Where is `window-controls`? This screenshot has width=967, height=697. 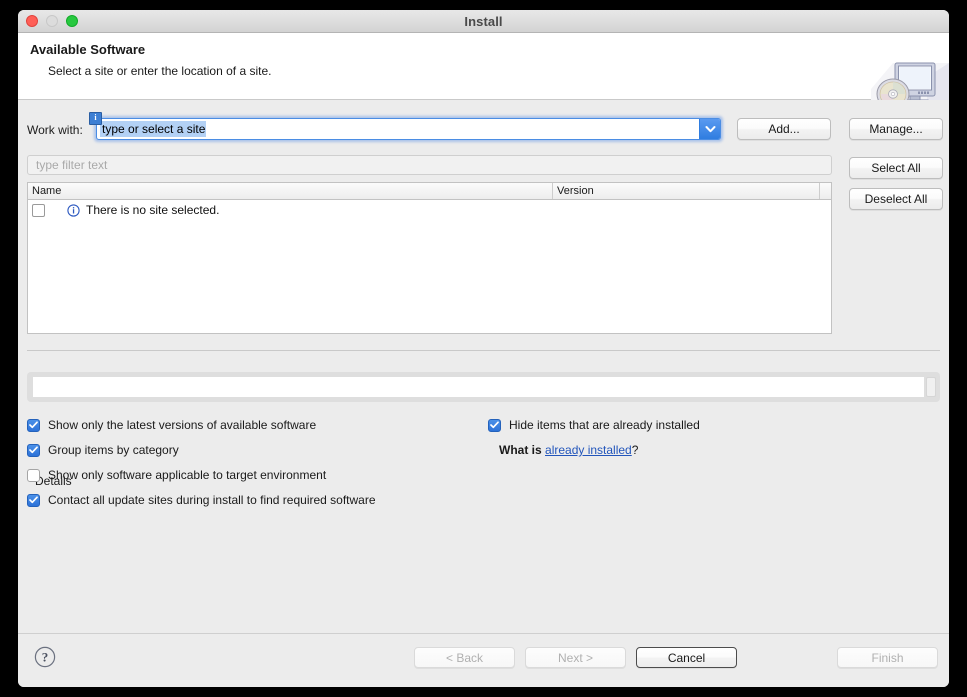 window-controls is located at coordinates (52, 21).